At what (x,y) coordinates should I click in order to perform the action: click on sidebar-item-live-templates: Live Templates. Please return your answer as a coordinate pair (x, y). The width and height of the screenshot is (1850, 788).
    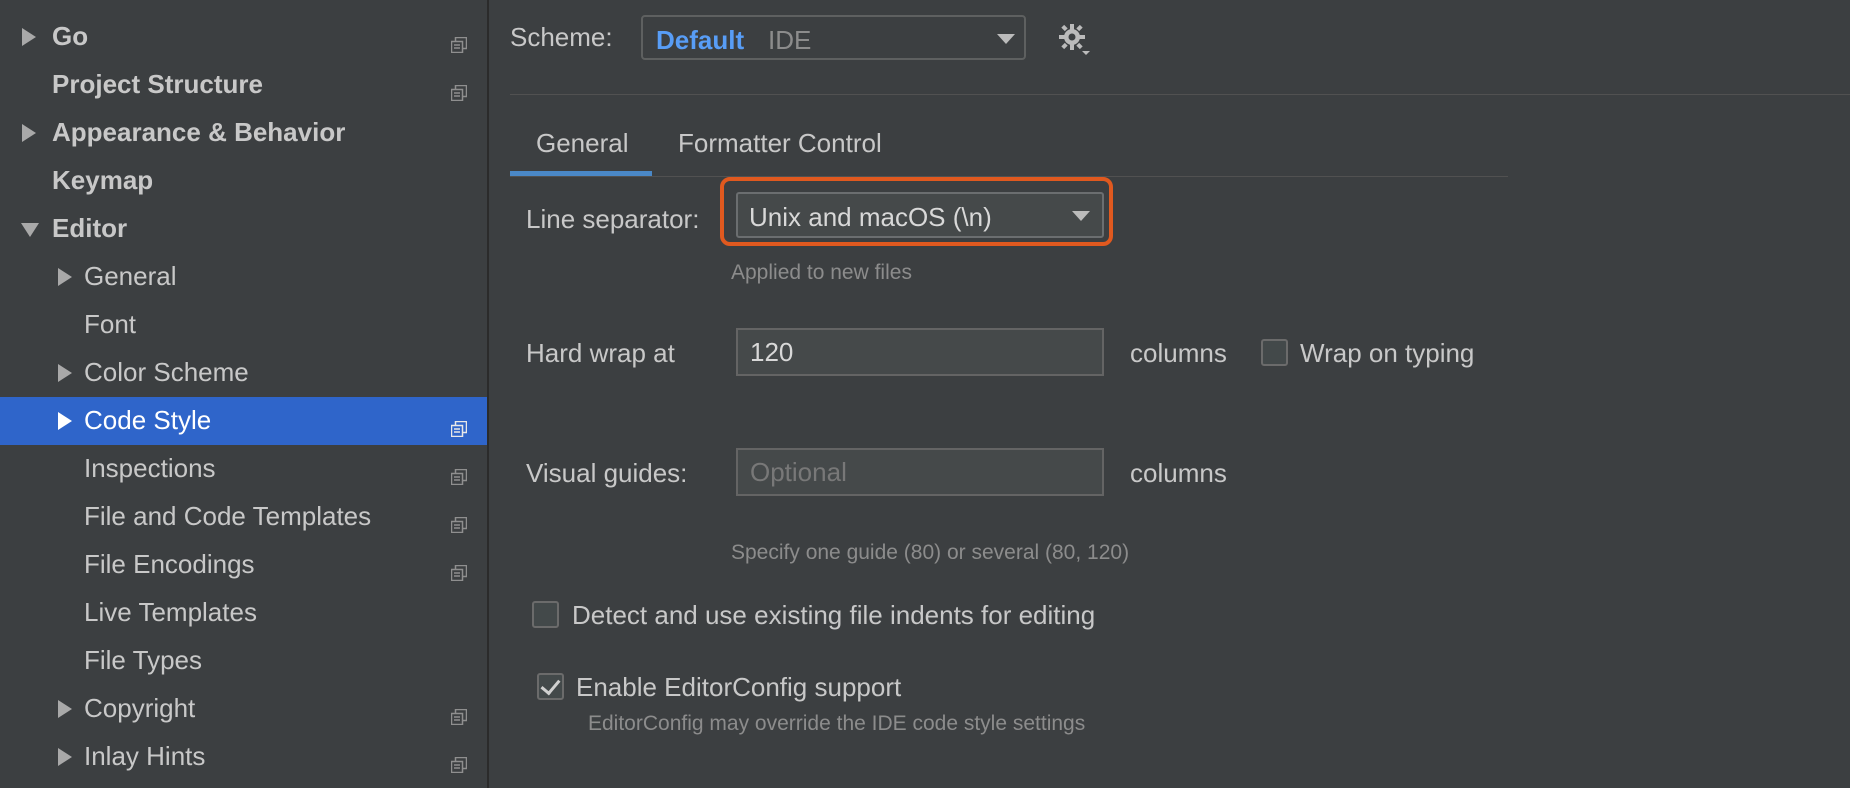
    Looking at the image, I should click on (243, 613).